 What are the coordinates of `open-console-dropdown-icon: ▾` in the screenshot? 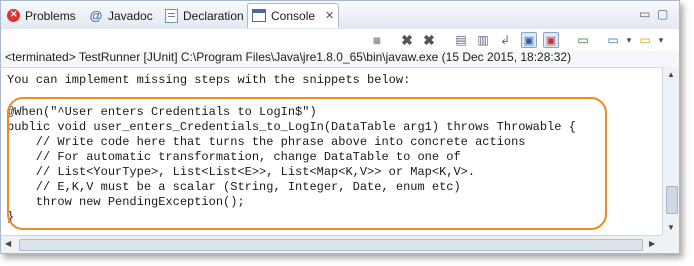 It's located at (661, 40).